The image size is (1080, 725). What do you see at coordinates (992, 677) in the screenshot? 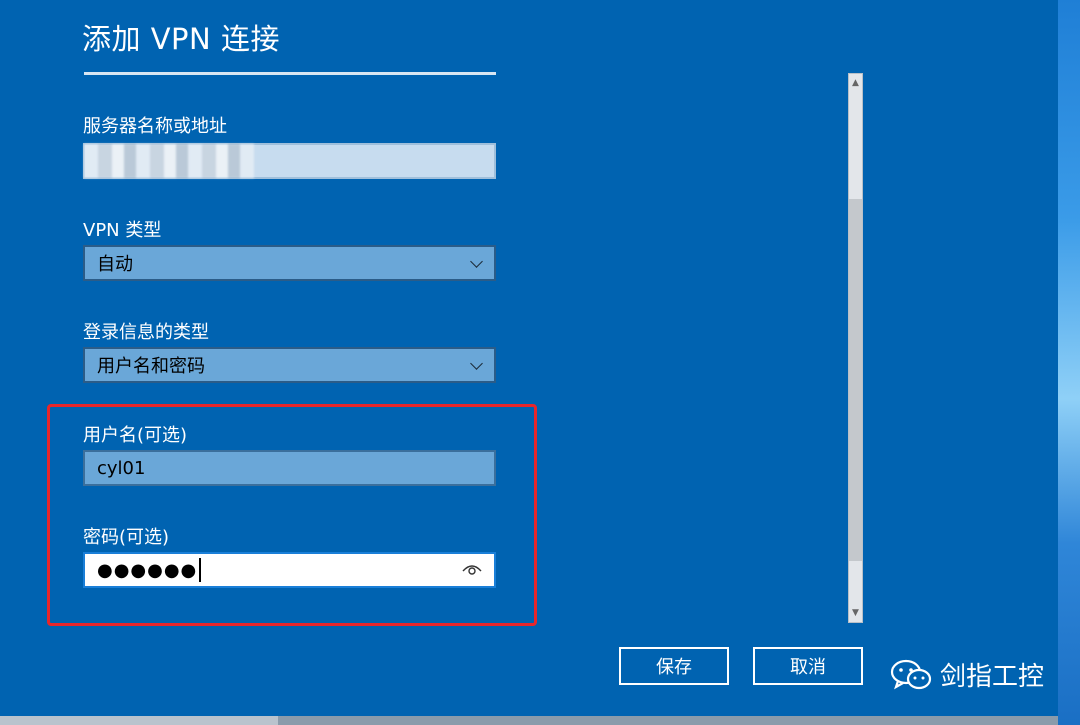
I see `watermark-text: 剑指工控` at bounding box center [992, 677].